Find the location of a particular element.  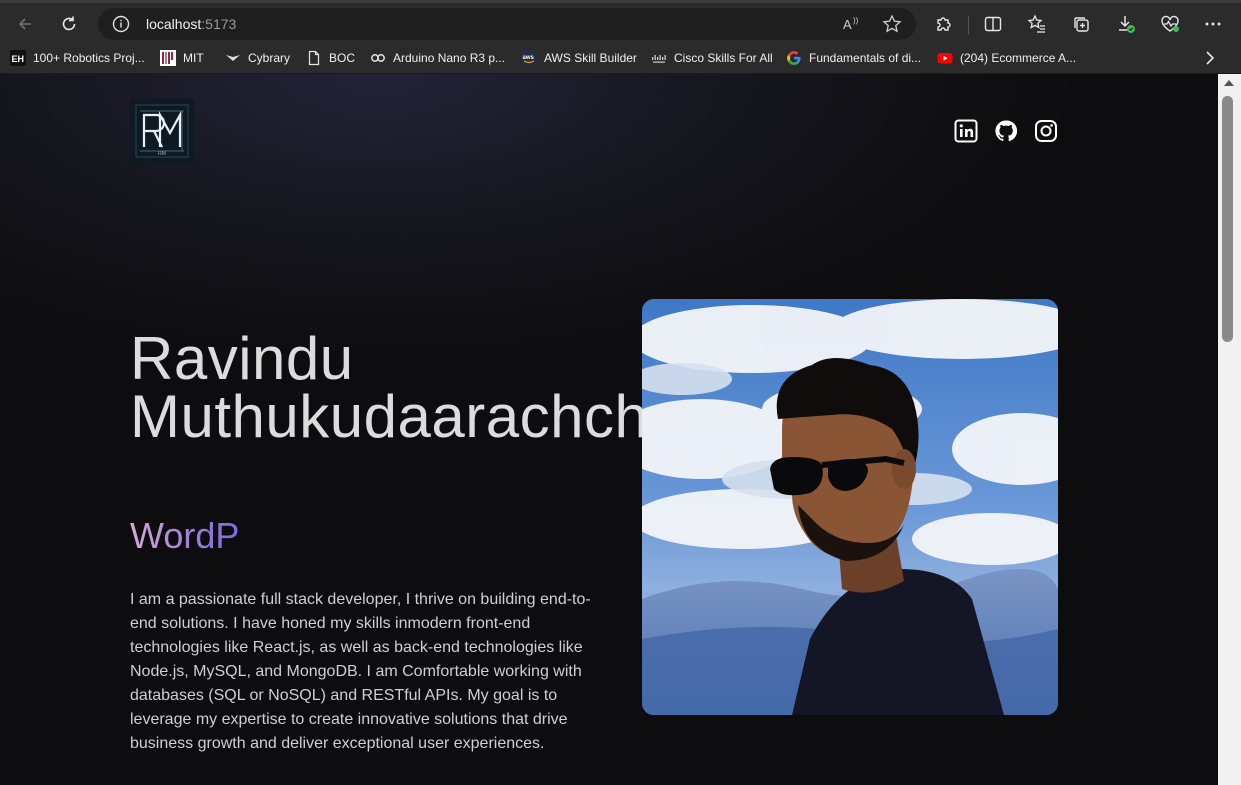

chevron-right-icon is located at coordinates (1210, 58).